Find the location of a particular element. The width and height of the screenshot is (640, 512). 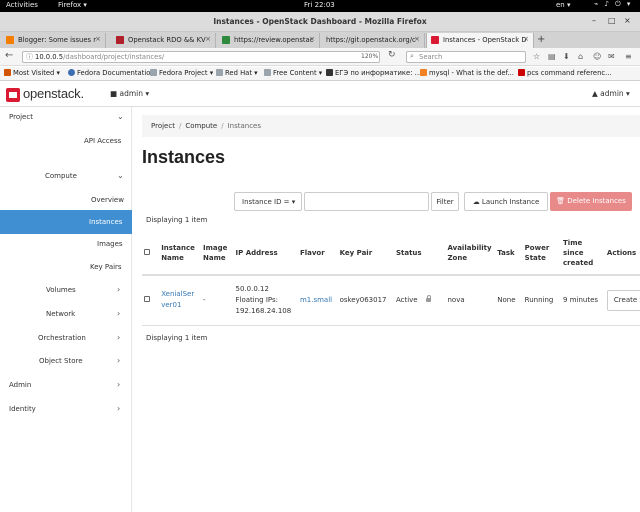

sidebar-item-compute: Compute is located at coordinates (61, 176).